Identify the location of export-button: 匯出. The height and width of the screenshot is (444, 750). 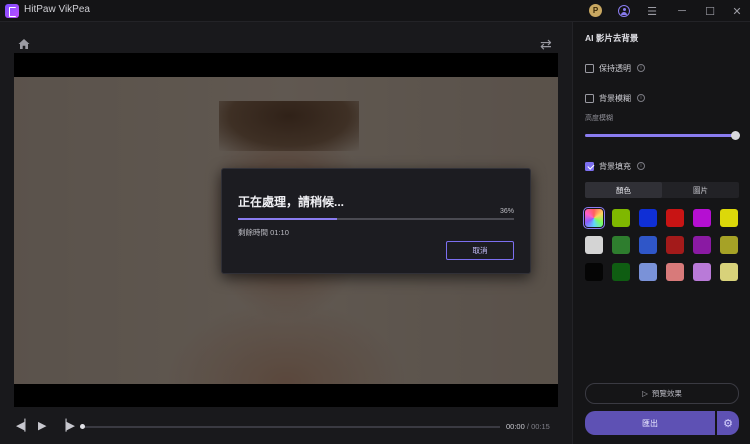
(650, 423).